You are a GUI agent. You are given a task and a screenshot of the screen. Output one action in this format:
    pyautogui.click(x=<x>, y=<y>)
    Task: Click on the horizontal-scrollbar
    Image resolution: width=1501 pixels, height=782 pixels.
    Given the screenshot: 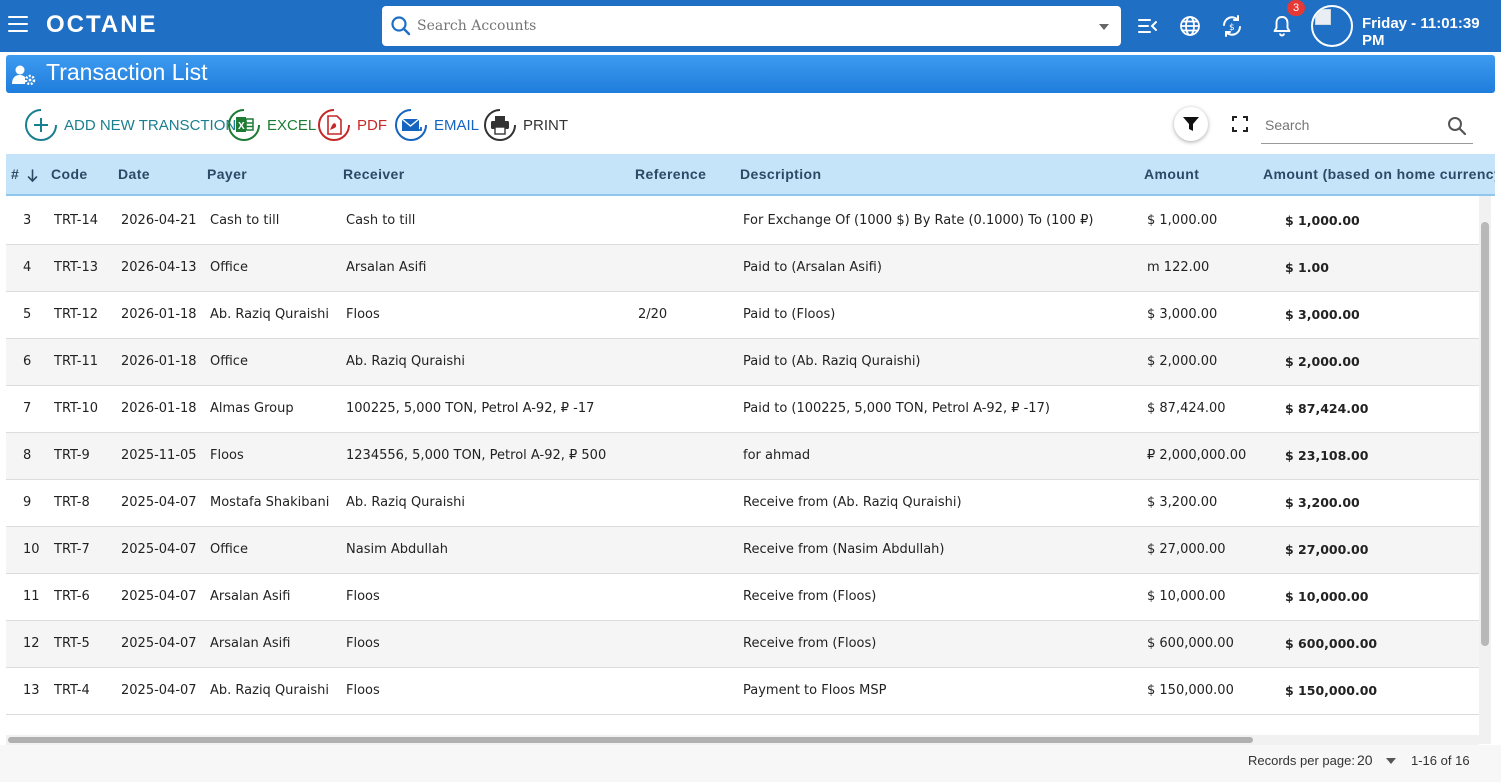 What is the action you would take?
    pyautogui.click(x=742, y=740)
    